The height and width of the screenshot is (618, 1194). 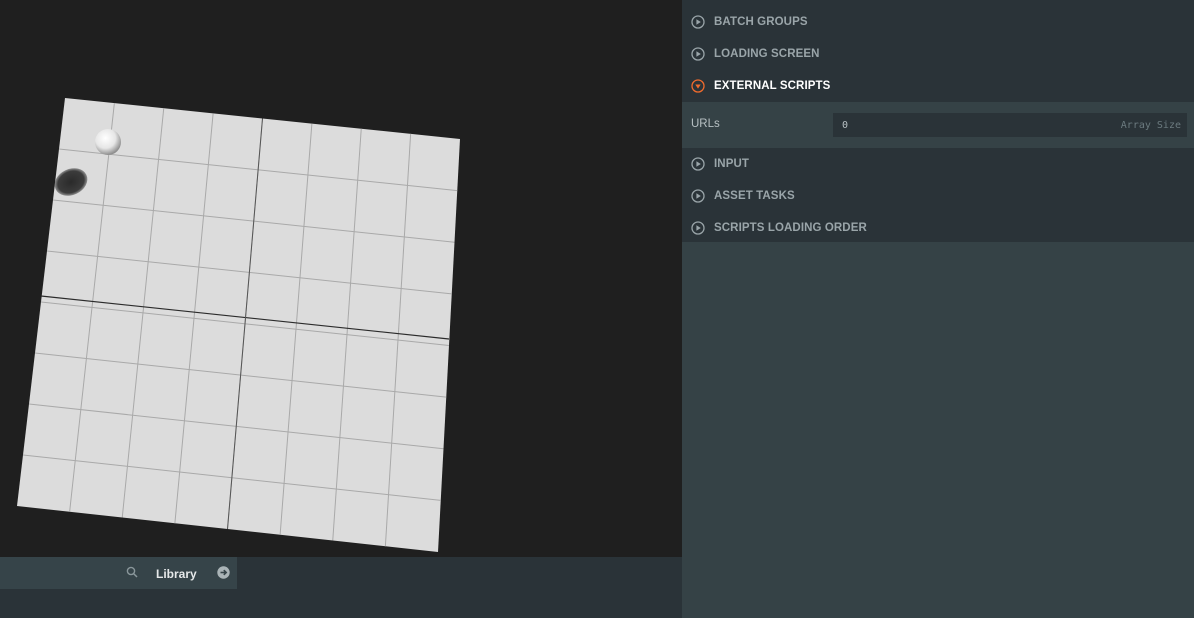 I want to click on library-tab: Library, so click(x=118, y=573).